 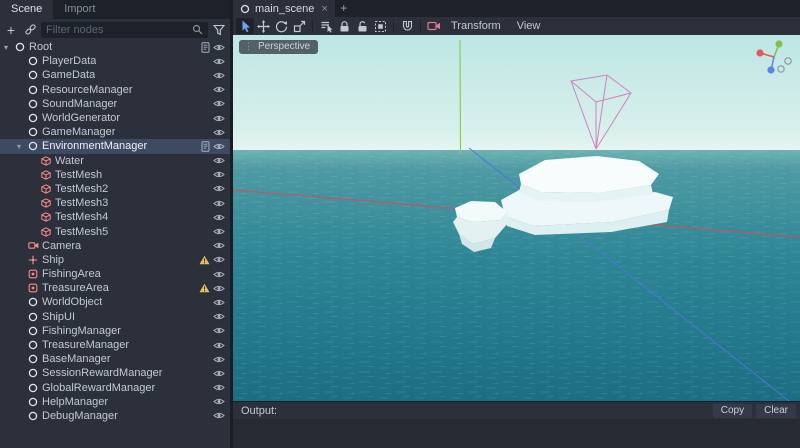 I want to click on tree-row: GameData, so click(x=115, y=75).